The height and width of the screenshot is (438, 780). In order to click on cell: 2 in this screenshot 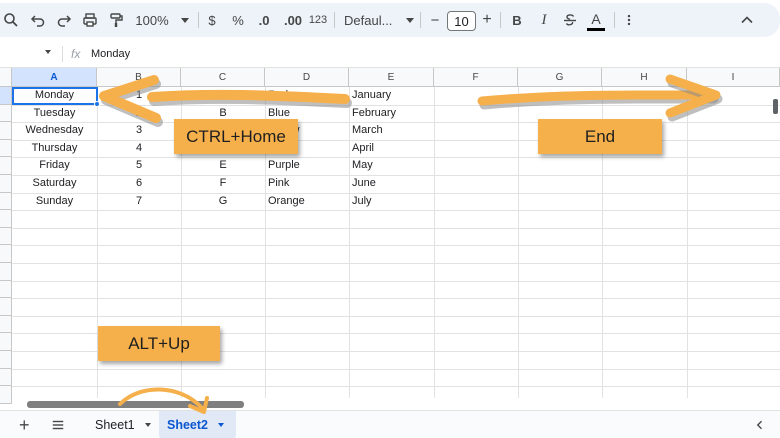, I will do `click(139, 113)`.